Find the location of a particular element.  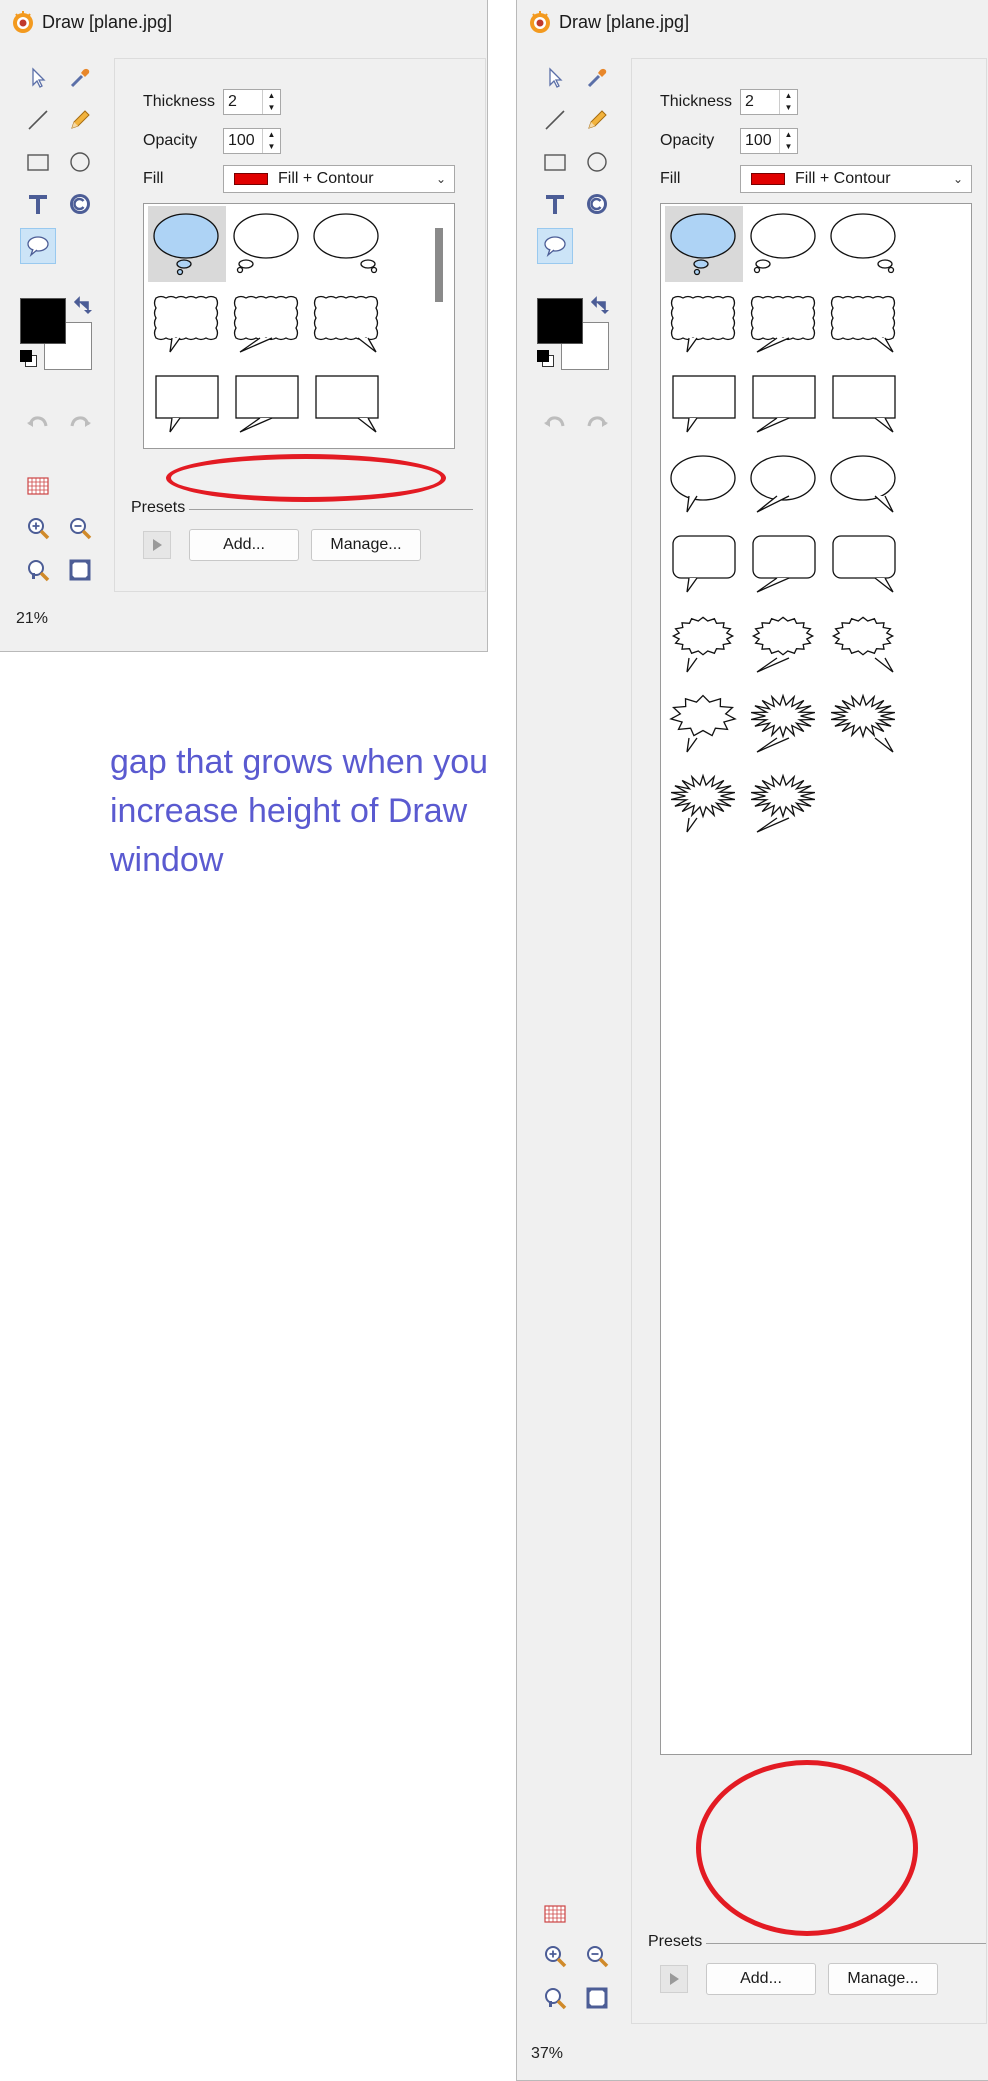

bubble-shape-gallery is located at coordinates (299, 326).